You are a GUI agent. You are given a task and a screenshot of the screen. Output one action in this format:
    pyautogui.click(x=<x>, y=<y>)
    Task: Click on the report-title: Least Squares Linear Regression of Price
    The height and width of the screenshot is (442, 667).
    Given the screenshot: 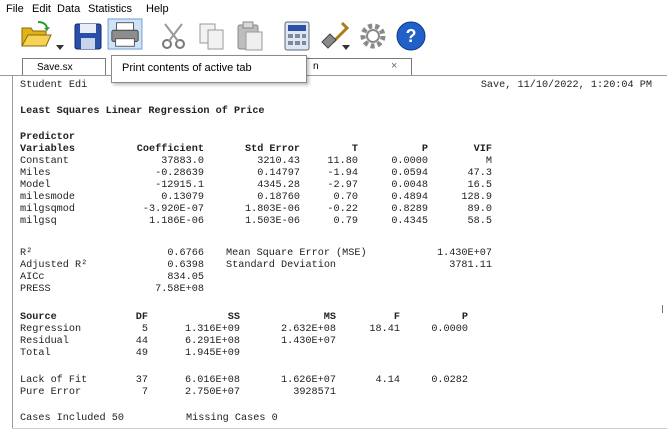 What is the action you would take?
    pyautogui.click(x=142, y=111)
    